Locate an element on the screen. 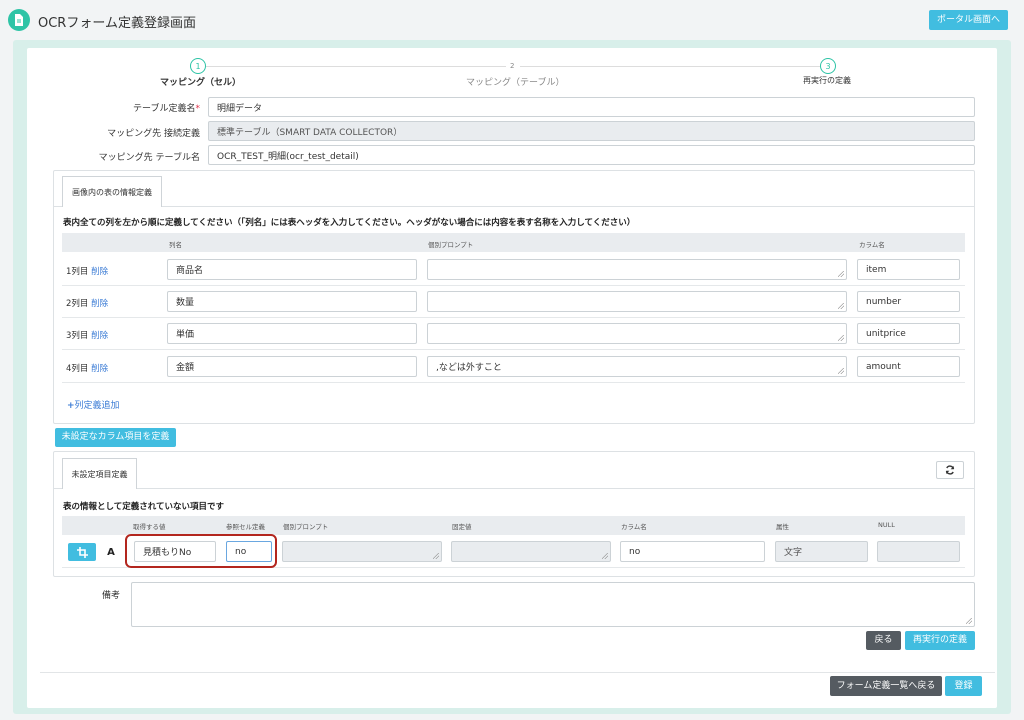  column-input: item is located at coordinates (908, 269).